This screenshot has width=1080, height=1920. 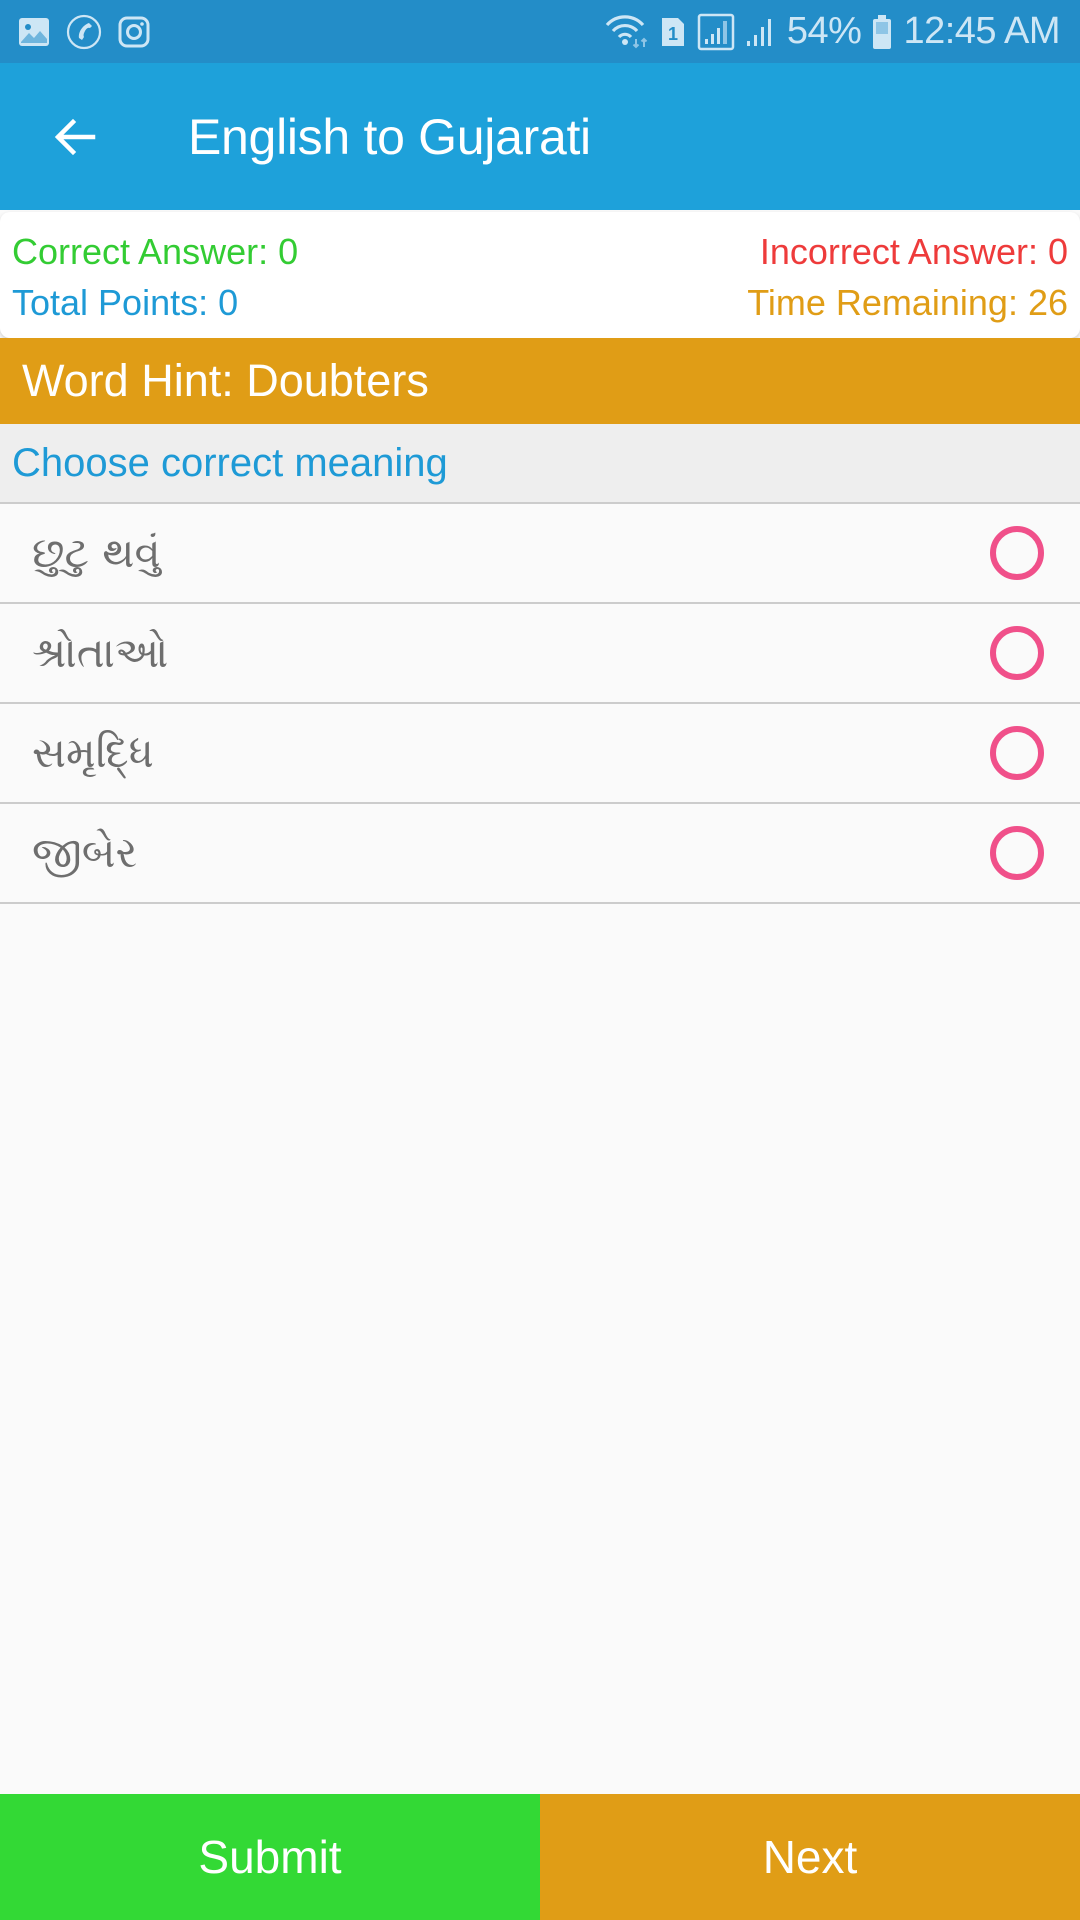 What do you see at coordinates (34, 32) in the screenshot?
I see `gallery-icon` at bounding box center [34, 32].